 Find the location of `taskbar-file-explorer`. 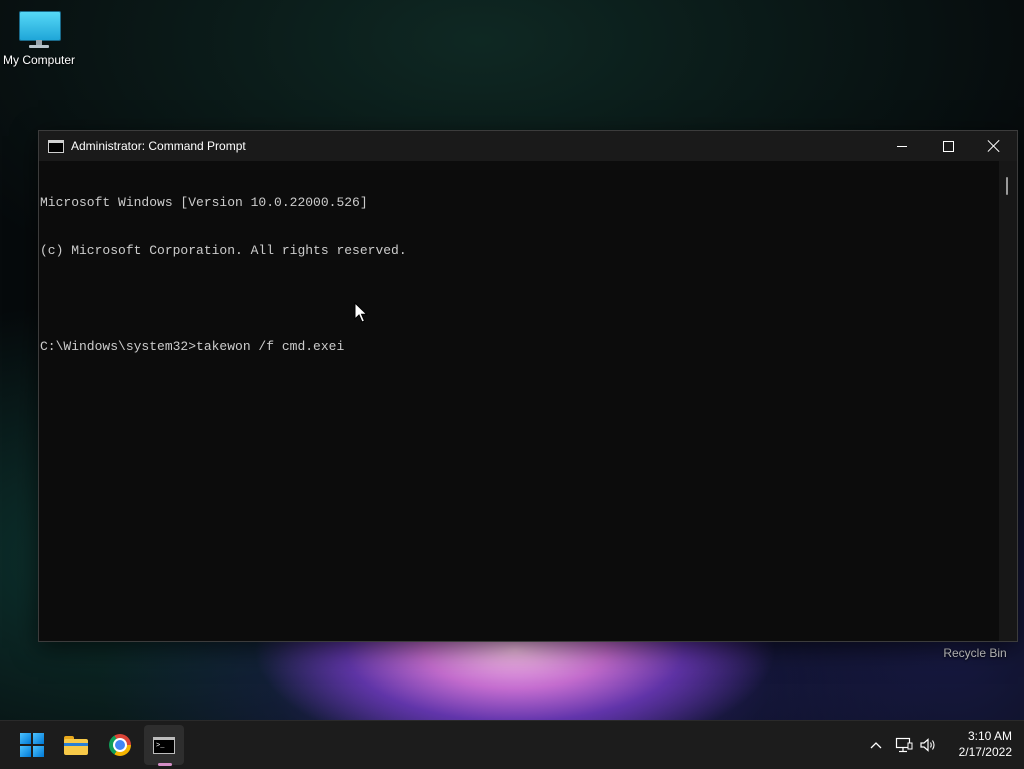

taskbar-file-explorer is located at coordinates (76, 745).